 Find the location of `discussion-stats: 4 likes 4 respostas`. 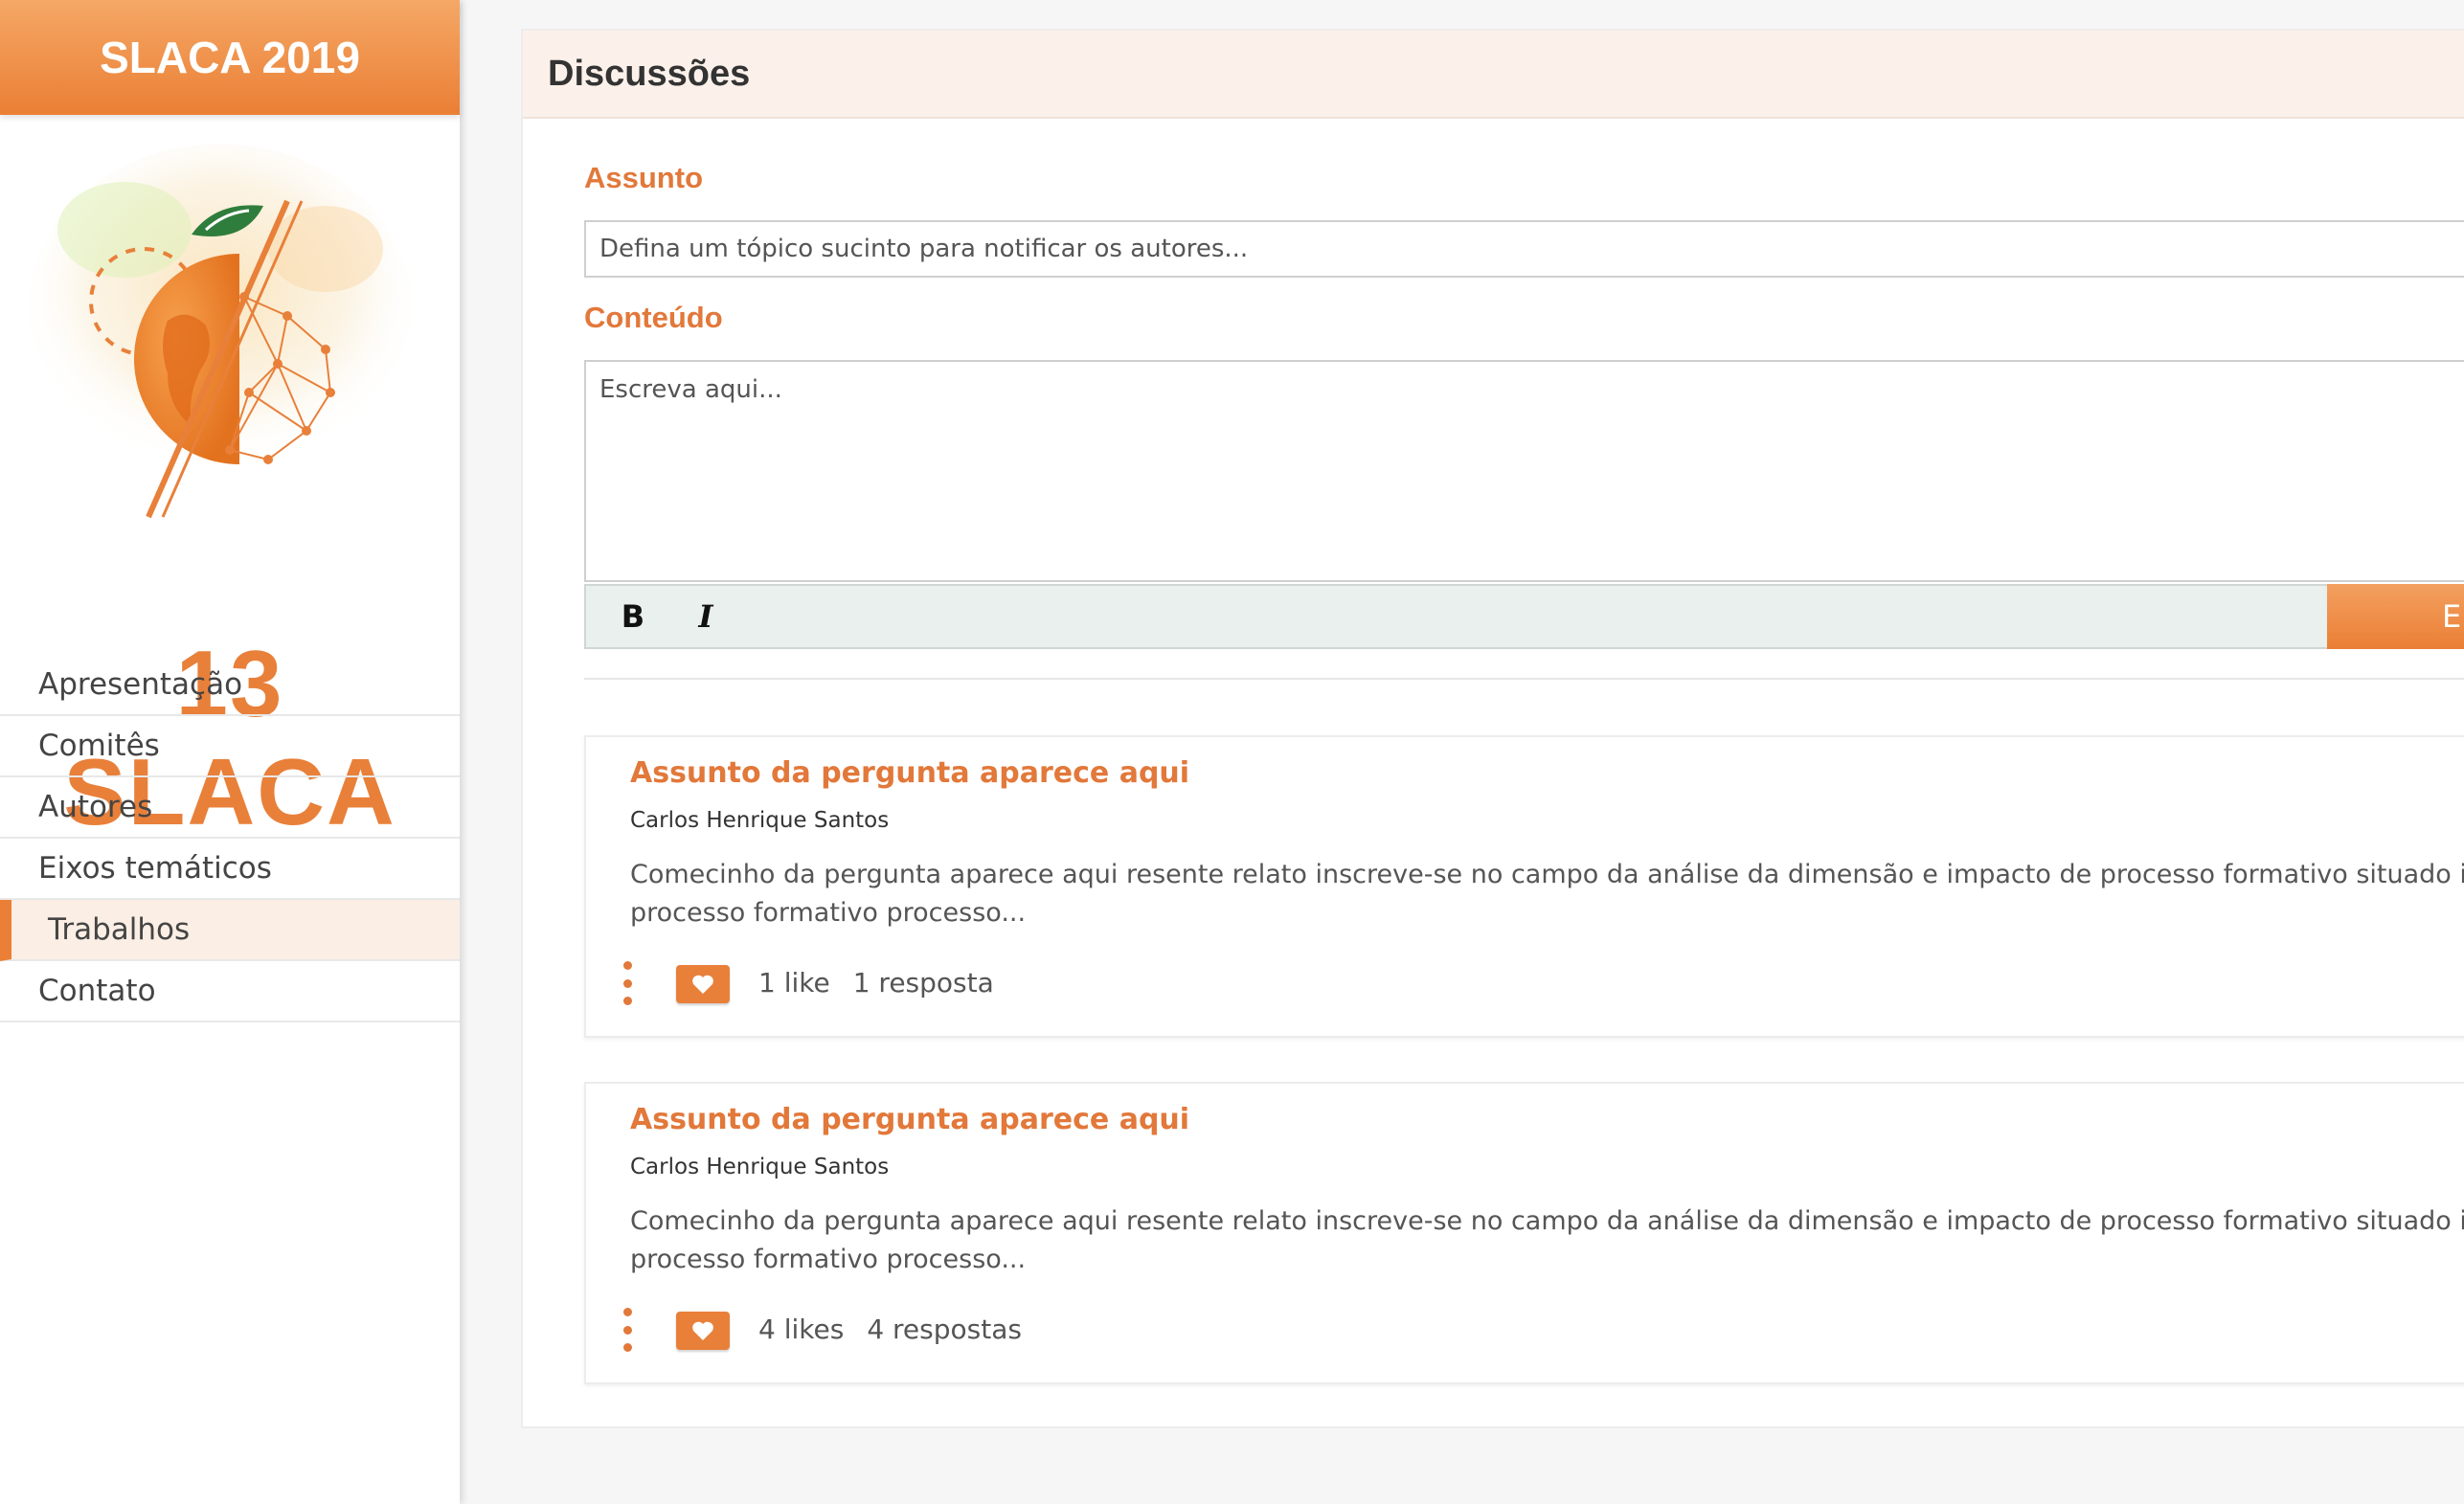

discussion-stats: 4 likes 4 respostas is located at coordinates (901, 1329).